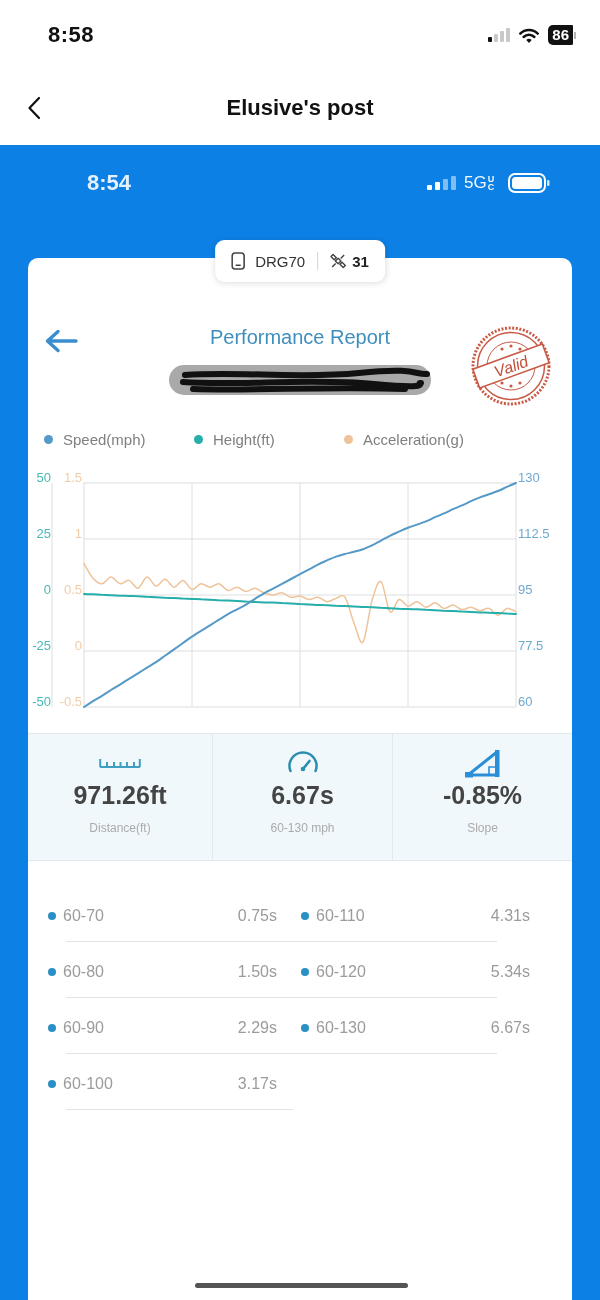  I want to click on split-range: 60-70, so click(83, 915).